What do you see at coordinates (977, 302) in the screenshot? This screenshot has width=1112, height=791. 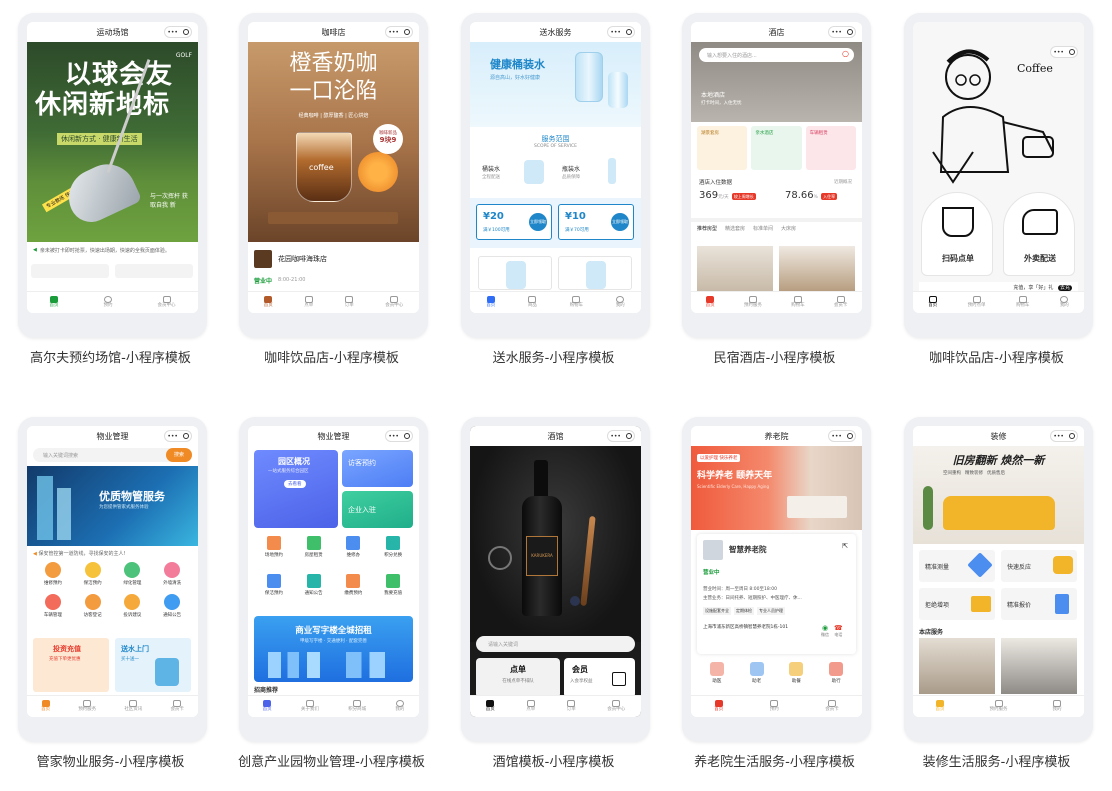 I see `tab-order: 预约点单` at bounding box center [977, 302].